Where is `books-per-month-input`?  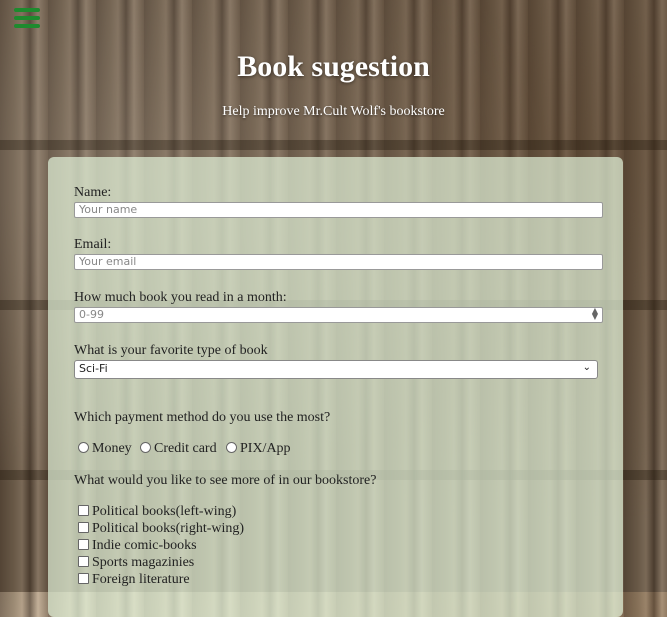
books-per-month-input is located at coordinates (338, 315).